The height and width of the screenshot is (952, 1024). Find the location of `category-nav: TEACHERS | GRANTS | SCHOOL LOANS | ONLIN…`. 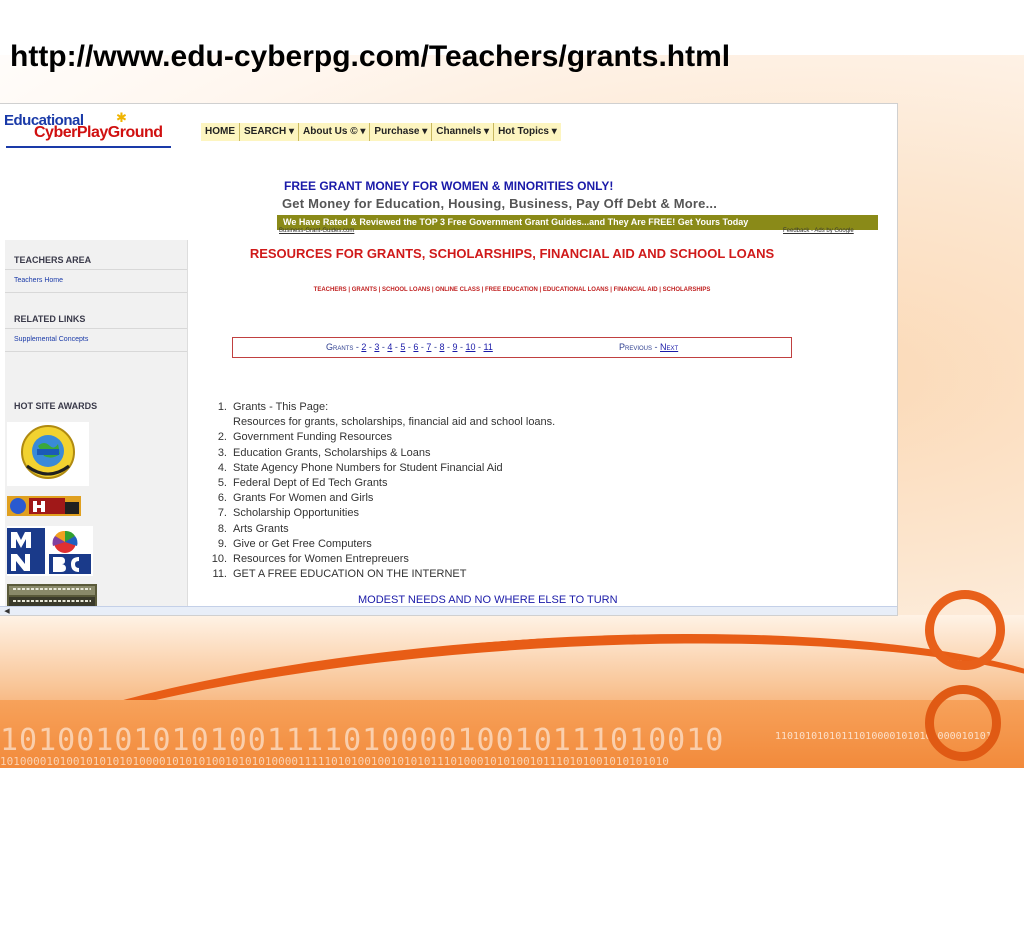

category-nav: TEACHERS | GRANTS | SCHOOL LOANS | ONLIN… is located at coordinates (512, 290).